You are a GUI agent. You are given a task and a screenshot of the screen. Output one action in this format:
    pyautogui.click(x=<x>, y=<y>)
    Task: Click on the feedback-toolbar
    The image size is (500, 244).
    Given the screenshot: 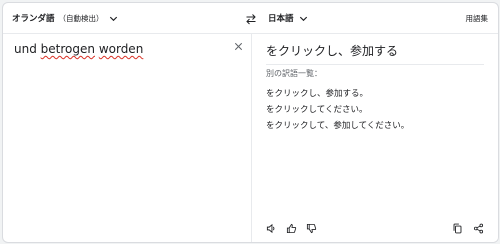 What is the action you would take?
    pyautogui.click(x=291, y=228)
    